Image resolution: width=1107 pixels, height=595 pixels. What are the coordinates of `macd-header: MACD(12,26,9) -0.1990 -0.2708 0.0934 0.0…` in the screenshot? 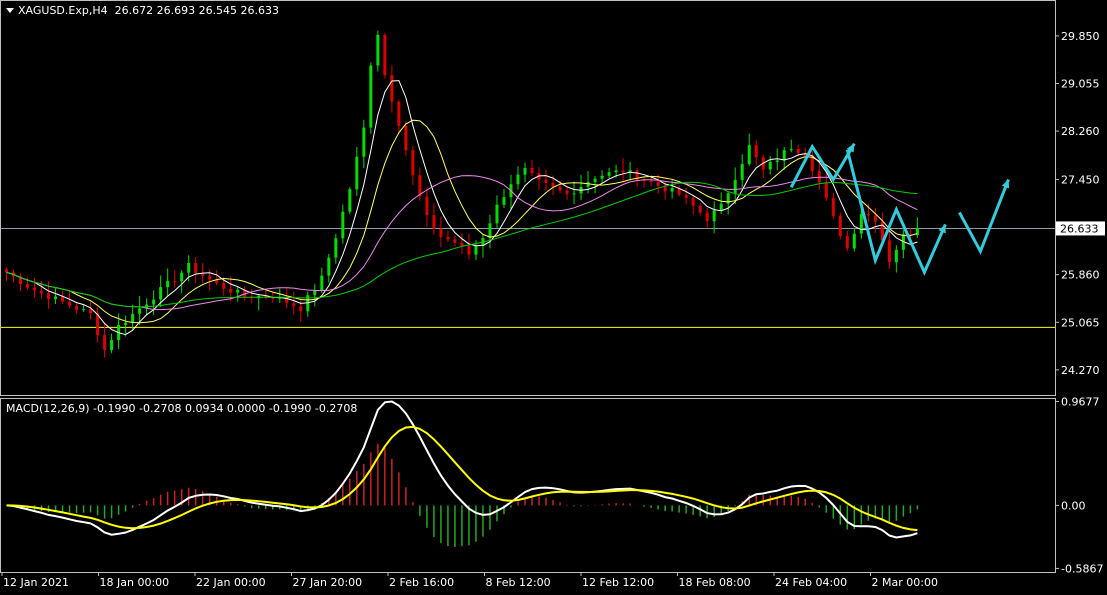 It's located at (182, 408).